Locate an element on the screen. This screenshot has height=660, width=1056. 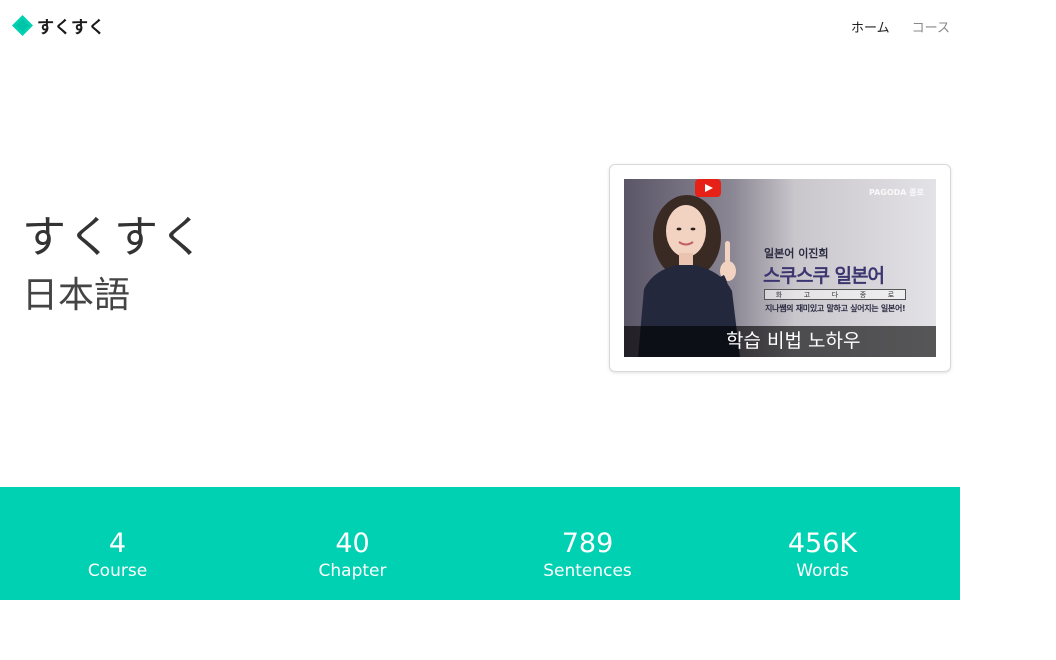
stat-value: 40 is located at coordinates (352, 543).